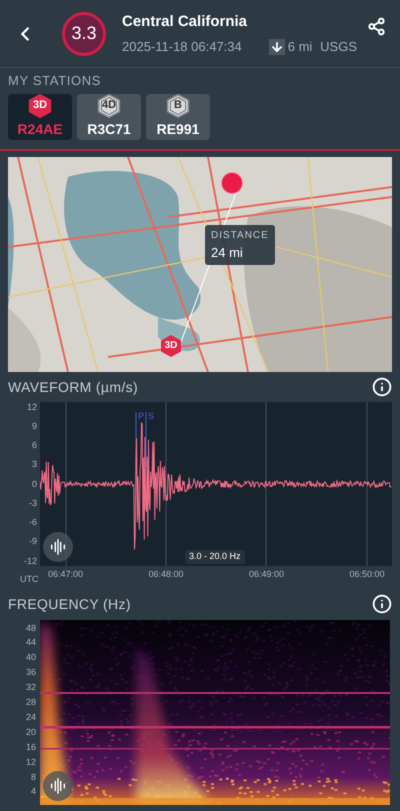 This screenshot has width=400, height=811. Describe the element at coordinates (34, 445) in the screenshot. I see `axis-tick: 6` at that location.